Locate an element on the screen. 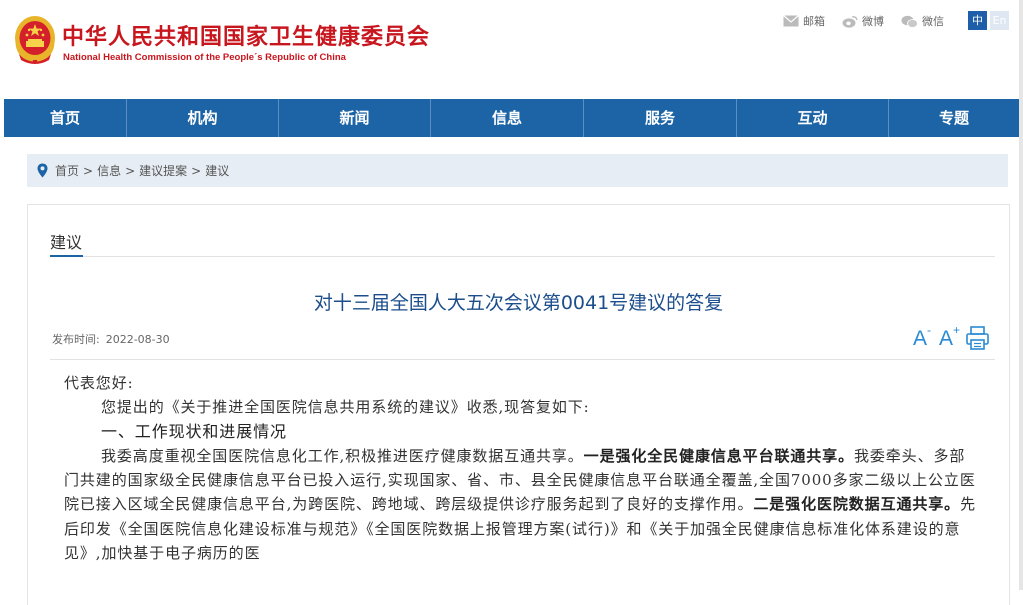  nav-item-interaction: 互动 is located at coordinates (813, 118).